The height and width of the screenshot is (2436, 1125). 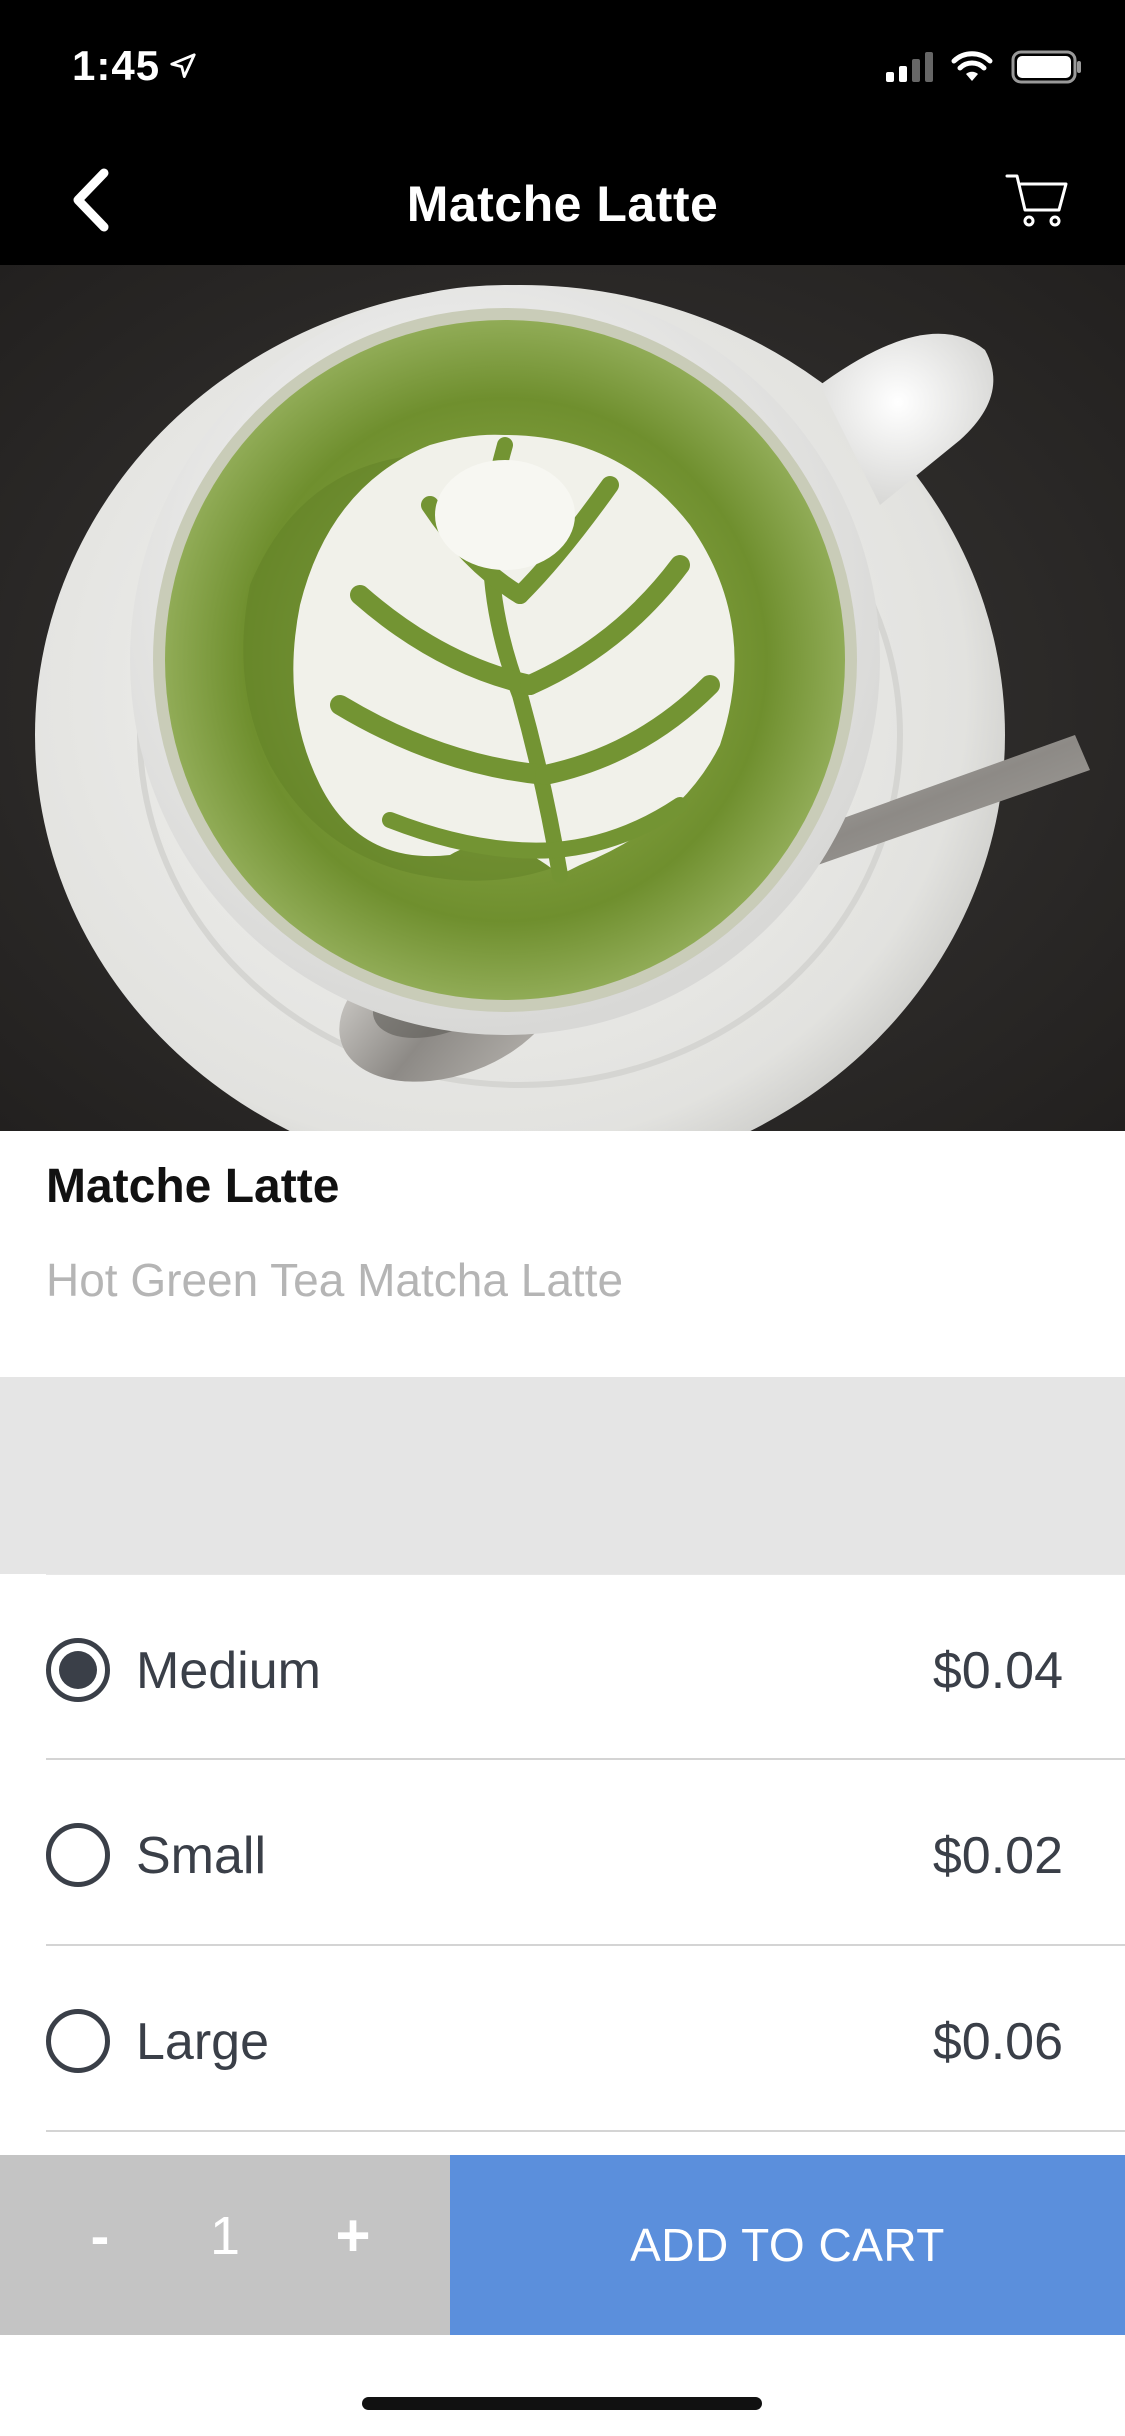 I want to click on add-to-cart-button: ADD TO CART, so click(x=787, y=2245).